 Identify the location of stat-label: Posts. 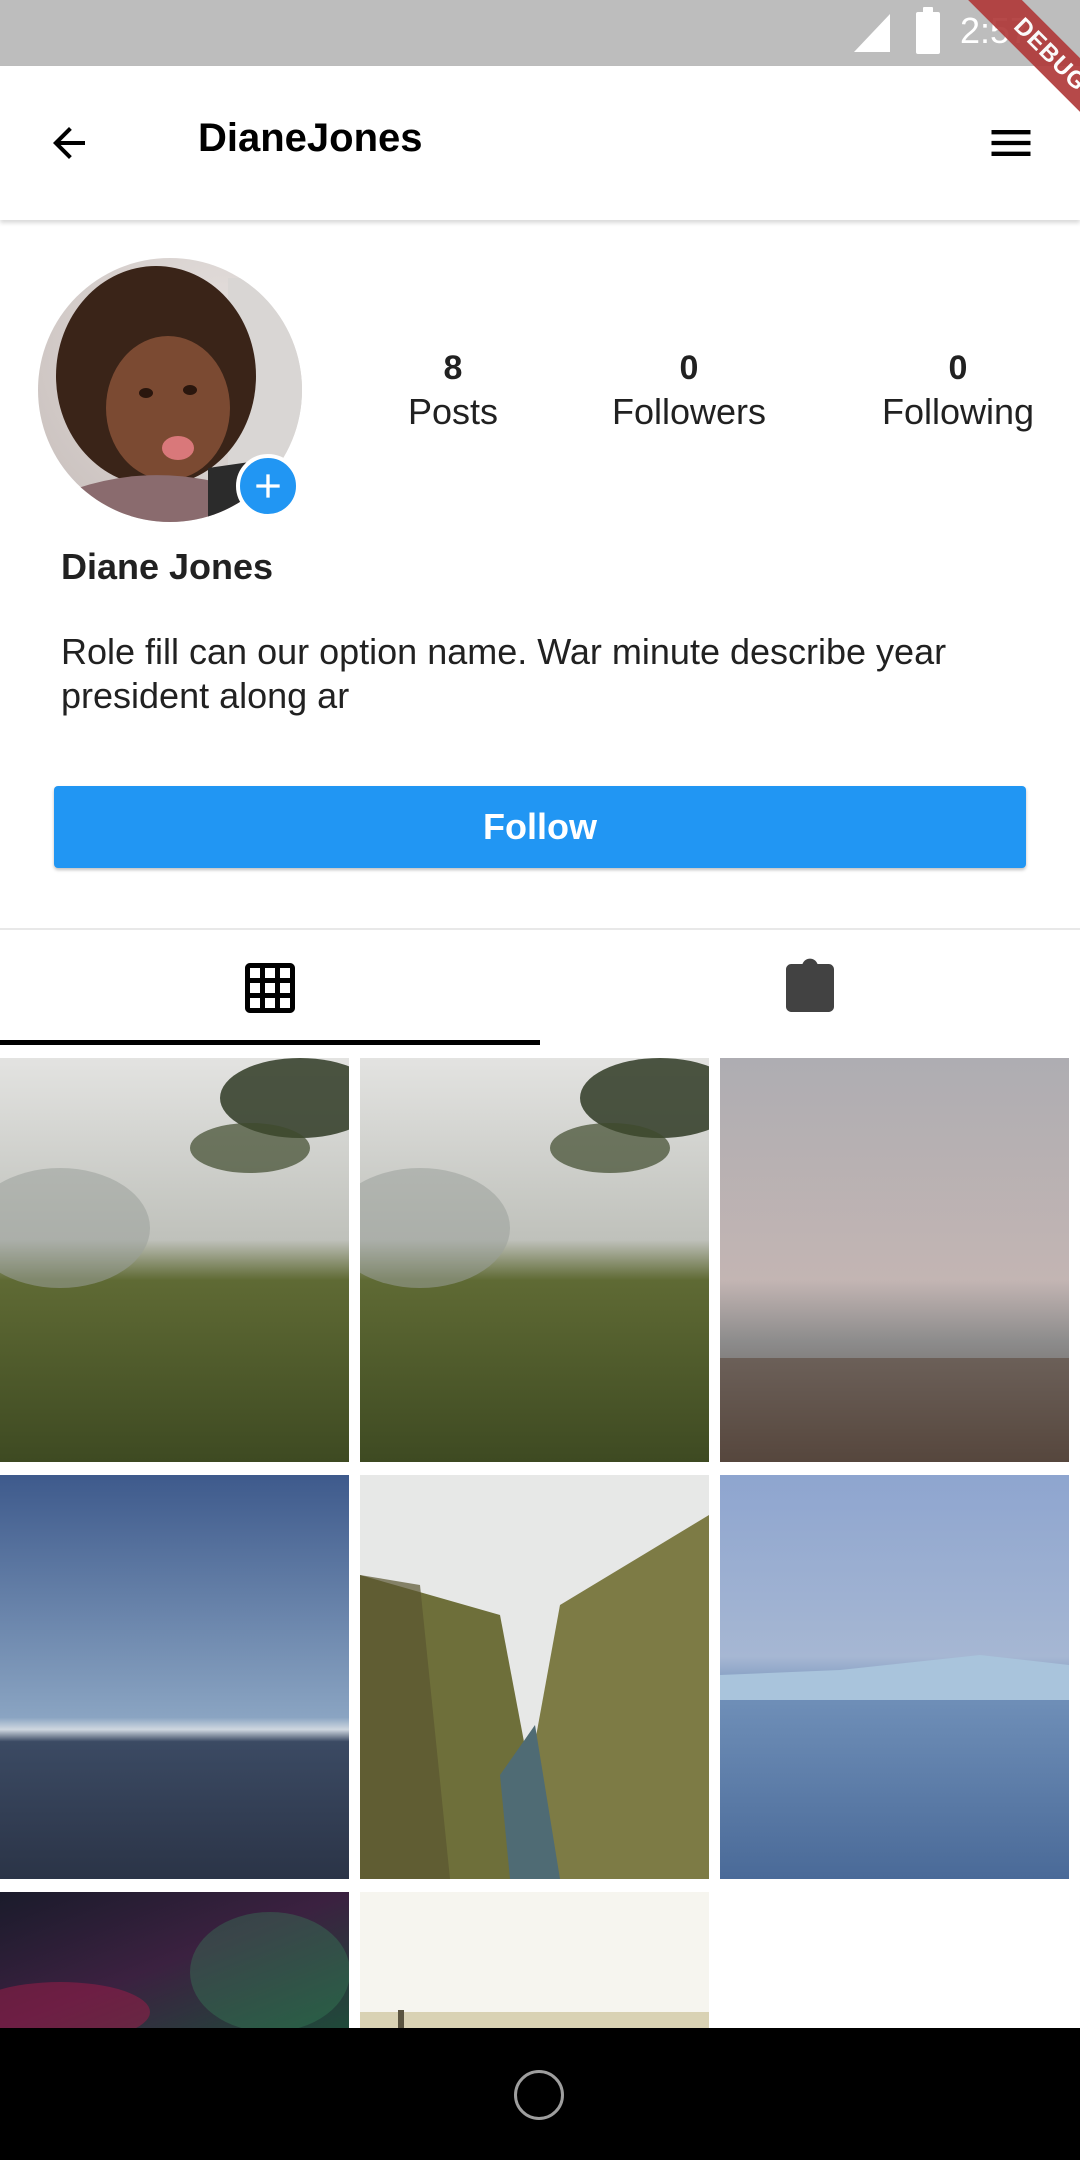
(453, 411).